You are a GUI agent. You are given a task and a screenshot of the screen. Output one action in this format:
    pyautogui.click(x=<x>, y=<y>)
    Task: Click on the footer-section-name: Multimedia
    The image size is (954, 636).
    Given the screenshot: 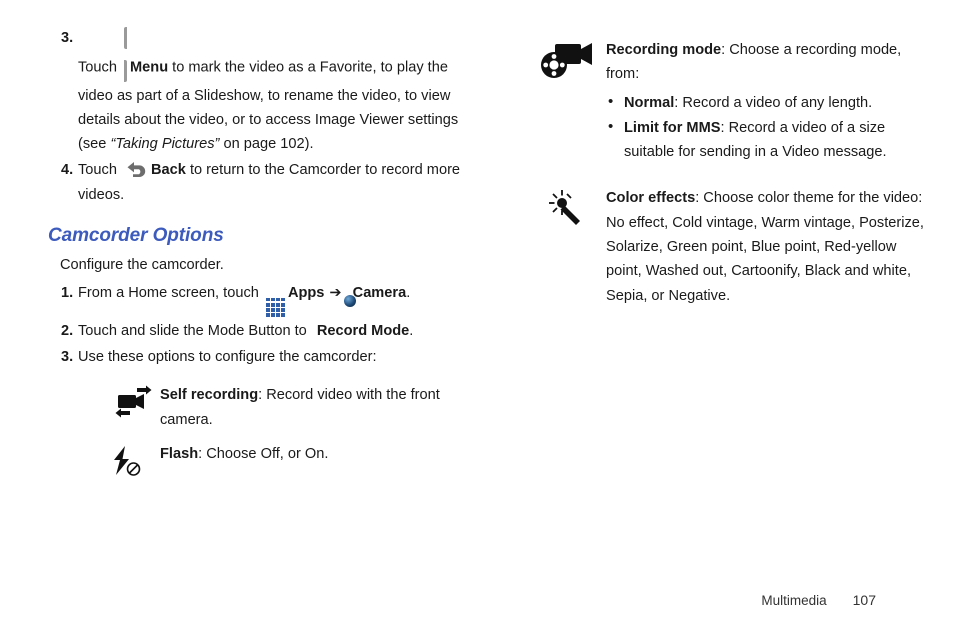 What is the action you would take?
    pyautogui.click(x=794, y=600)
    